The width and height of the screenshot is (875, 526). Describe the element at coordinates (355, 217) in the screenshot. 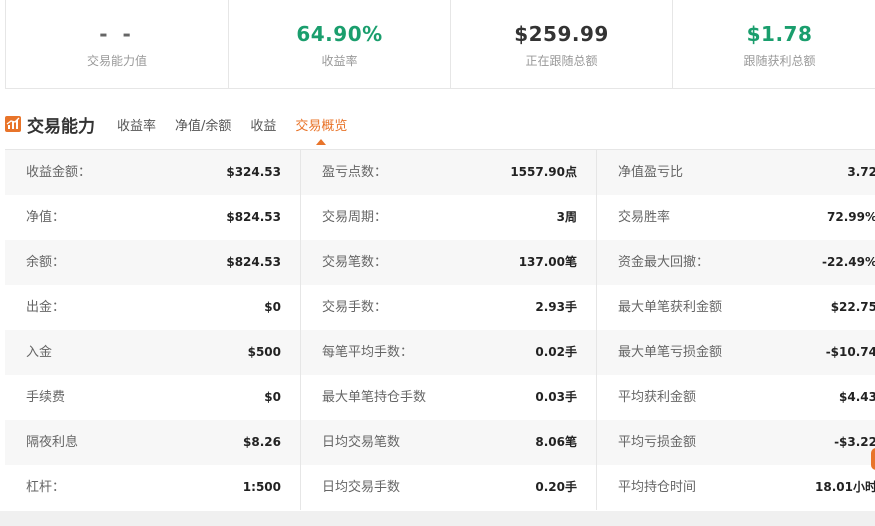

I see `cell-label: 交易周期：` at that location.